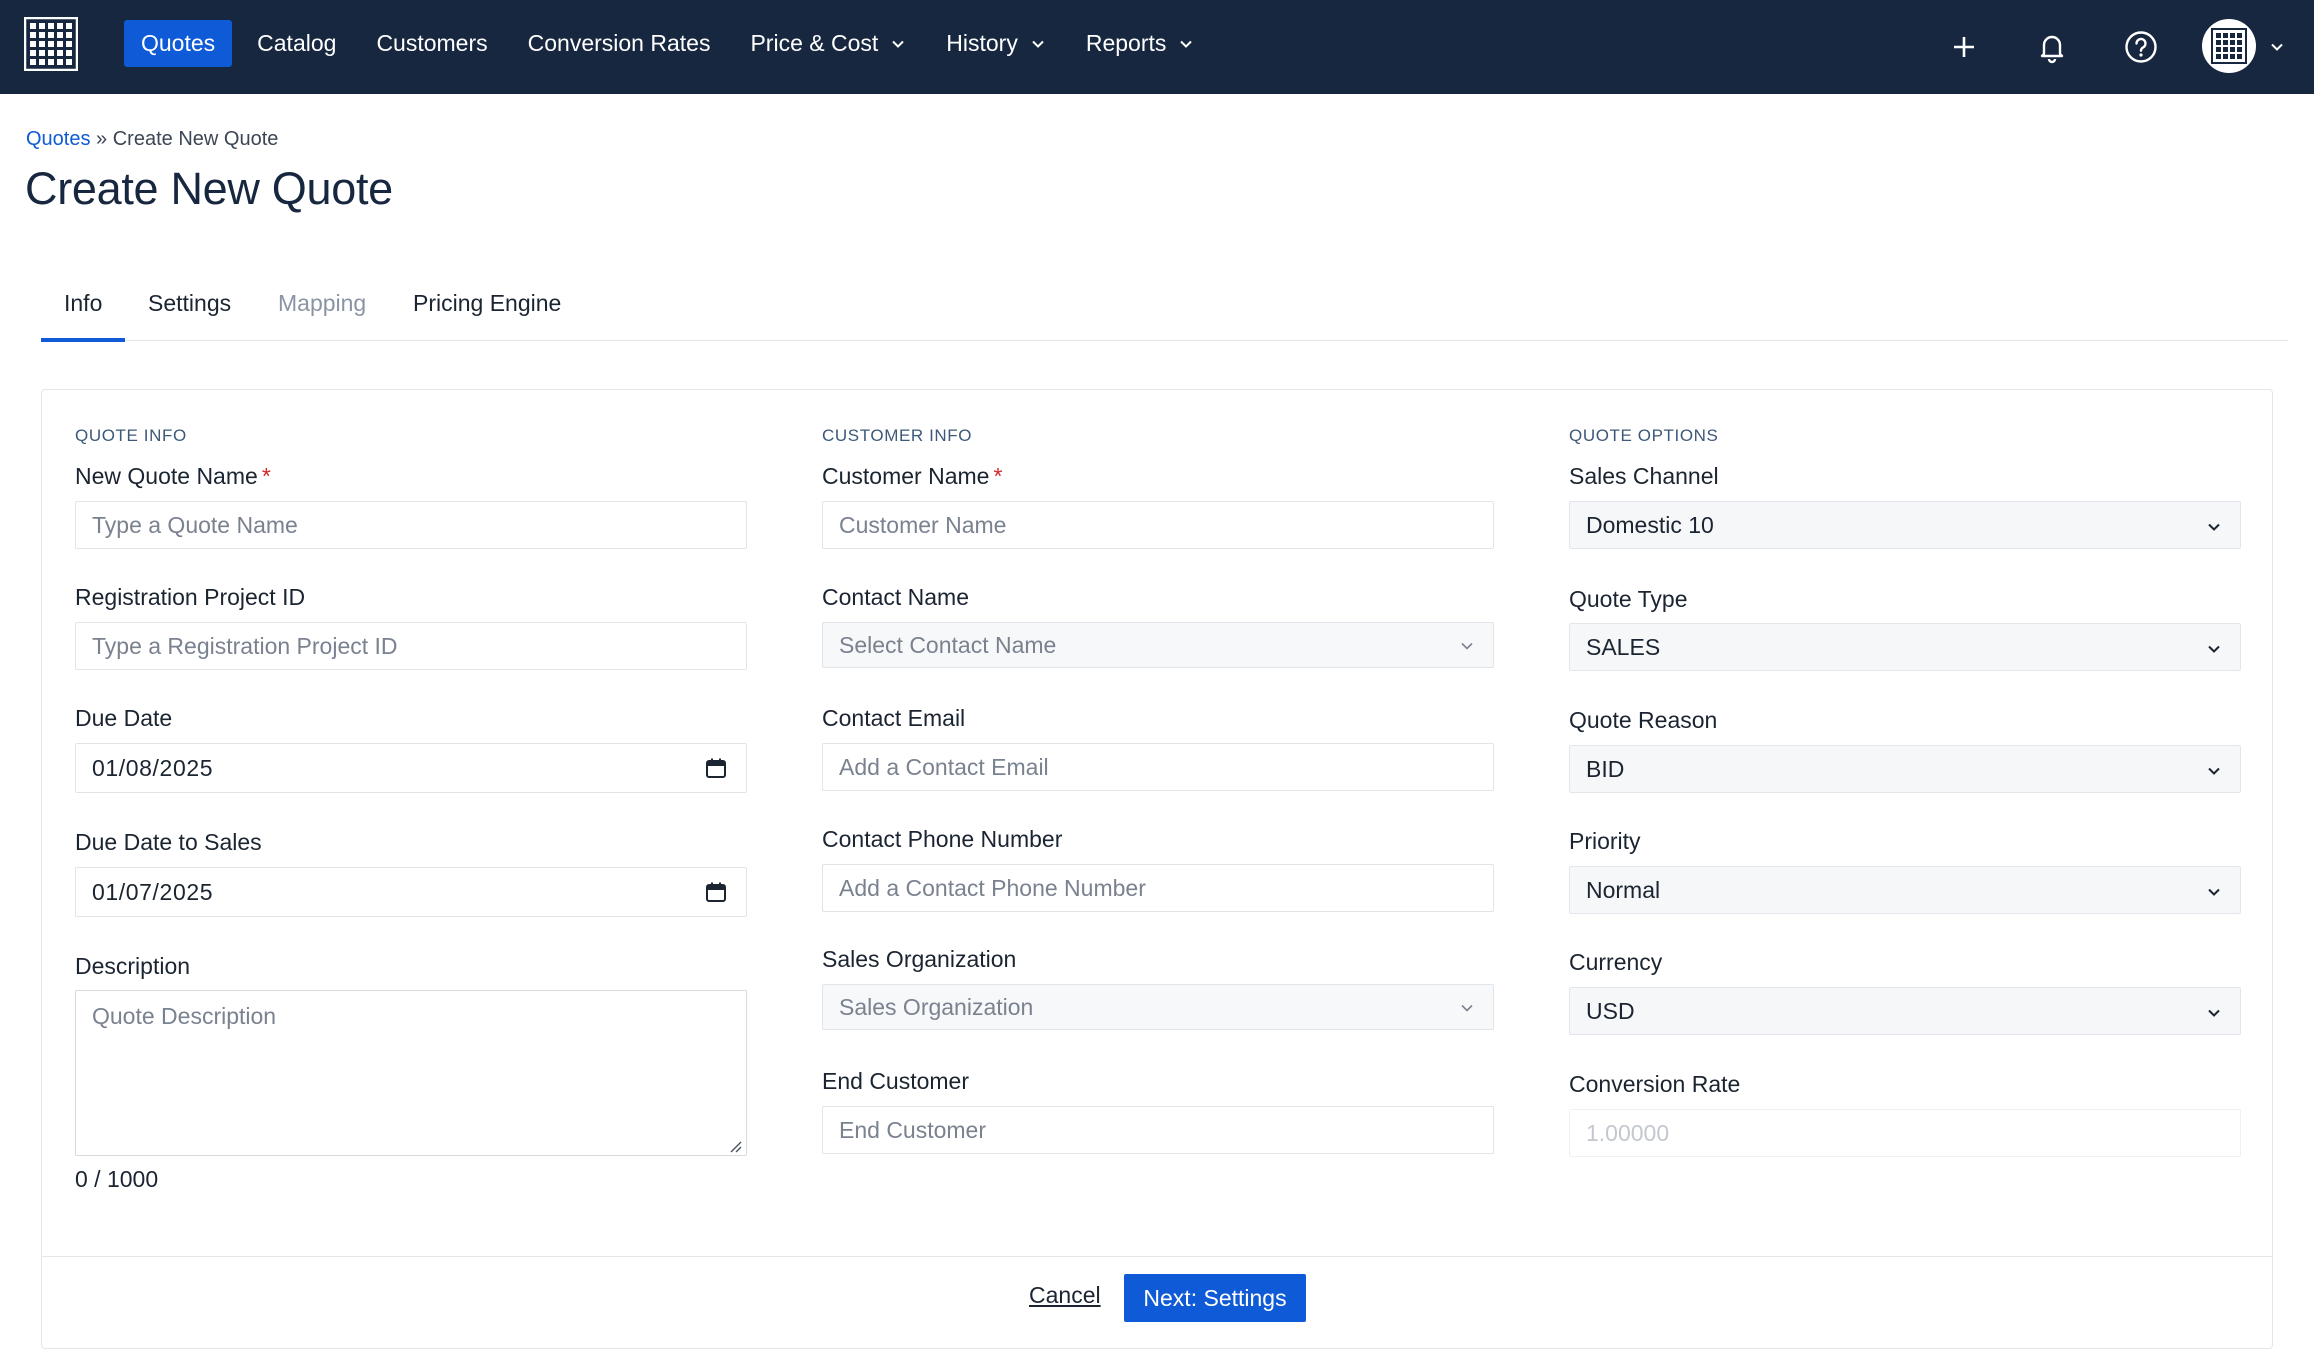  I want to click on page-title: Create New Quote, so click(209, 188).